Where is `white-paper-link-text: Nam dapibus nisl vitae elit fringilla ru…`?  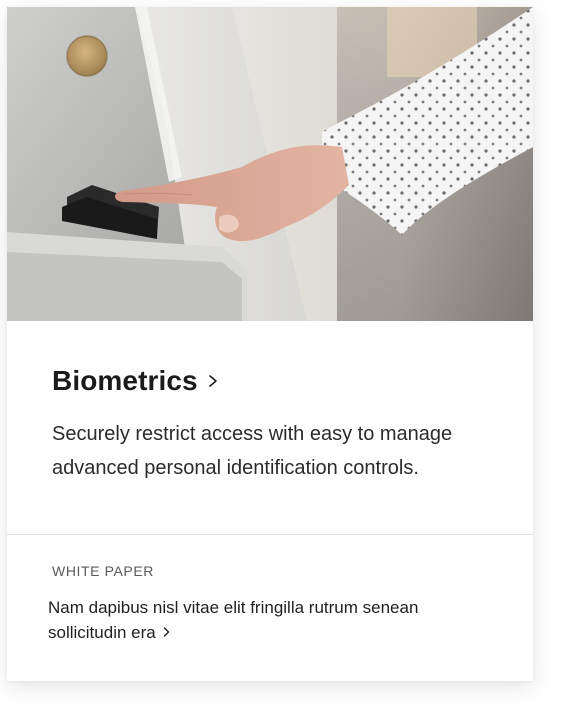
white-paper-link-text: Nam dapibus nisl vitae elit fringilla ru… is located at coordinates (233, 620).